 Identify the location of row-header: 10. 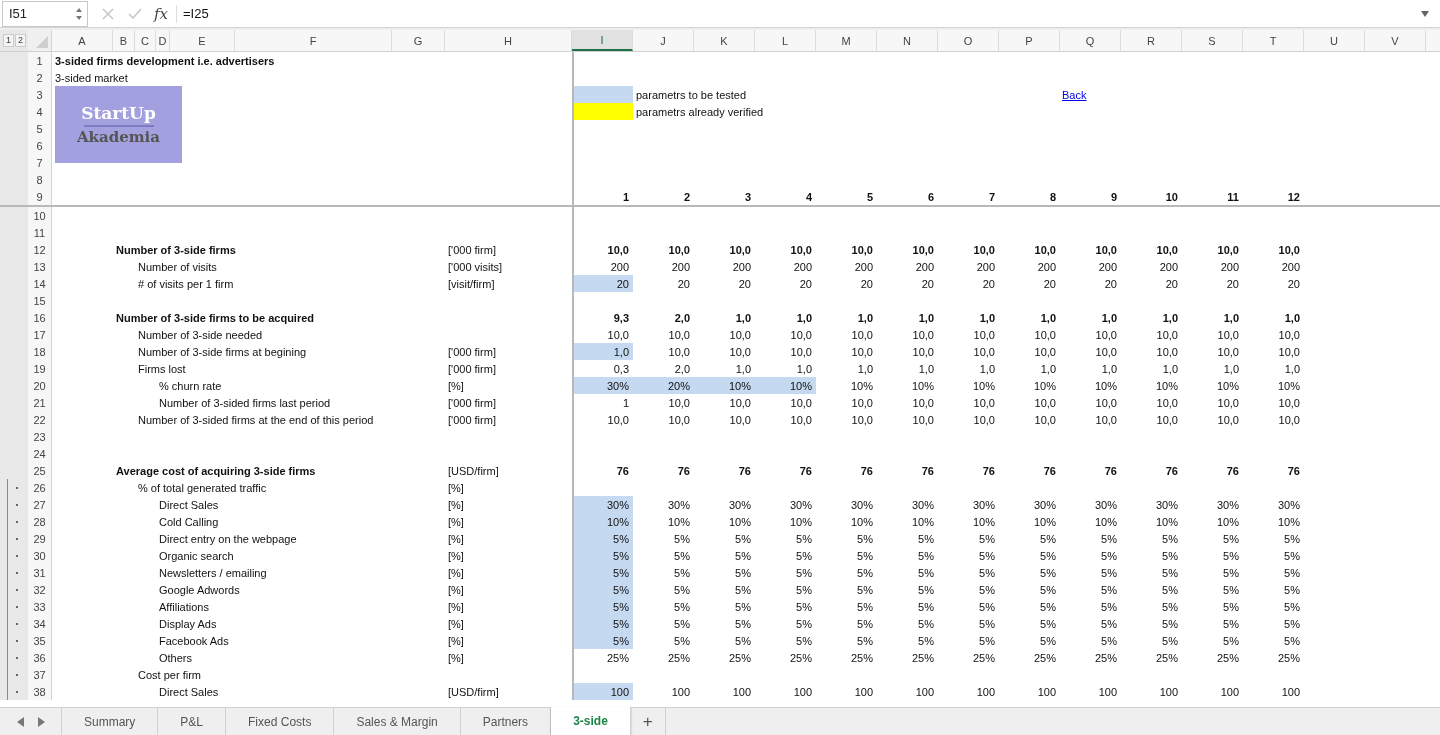
(40, 215).